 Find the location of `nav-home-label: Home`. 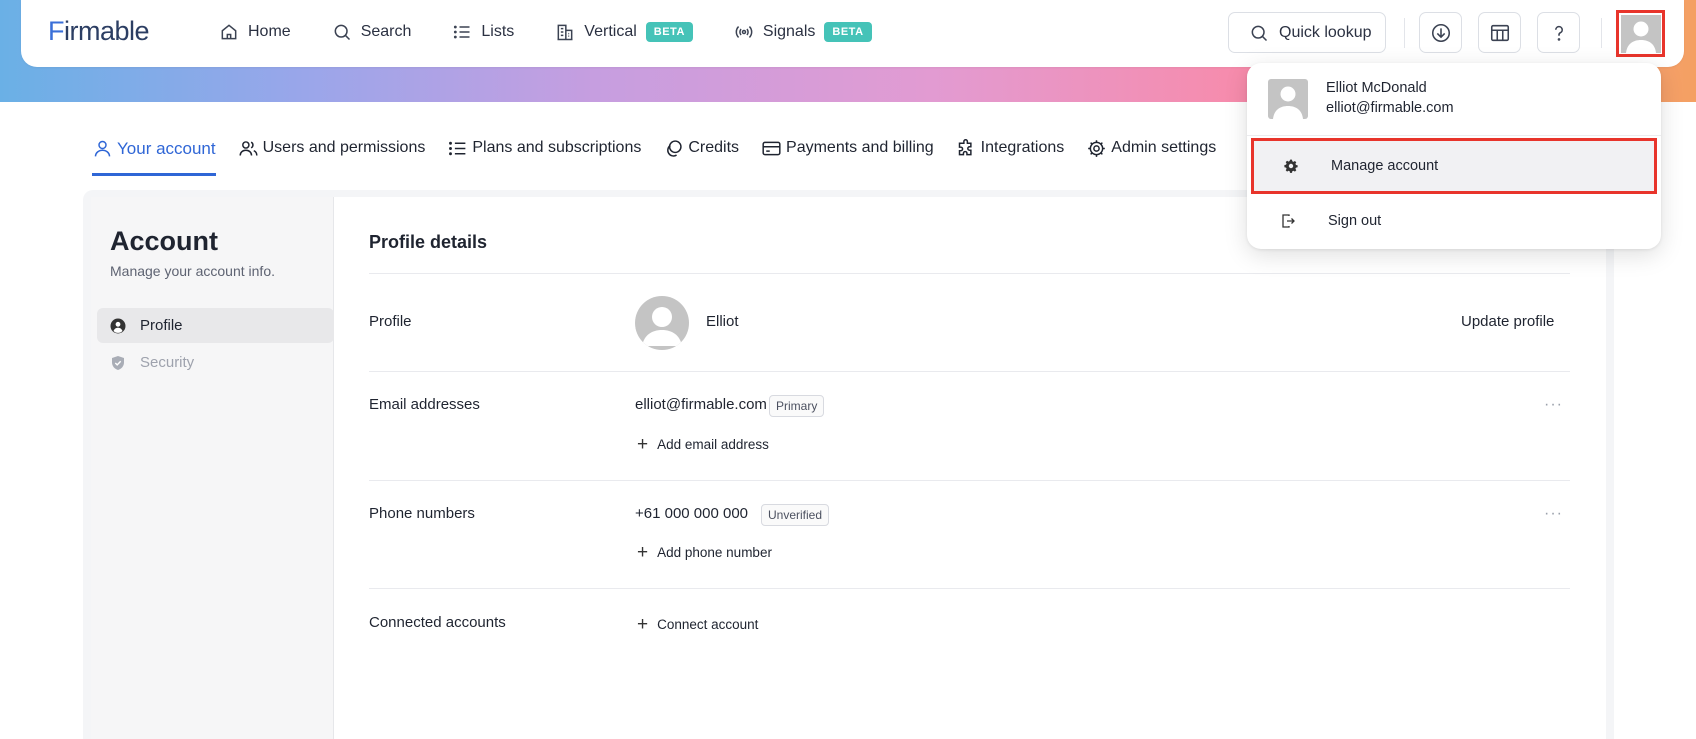

nav-home-label: Home is located at coordinates (269, 31).